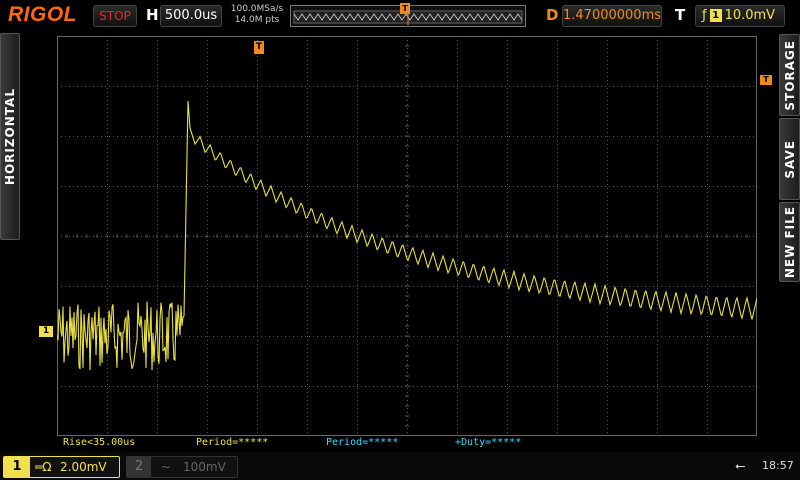  Describe the element at coordinates (612, 16) in the screenshot. I see `trigger-delay-value: 1.47000000ms` at that location.